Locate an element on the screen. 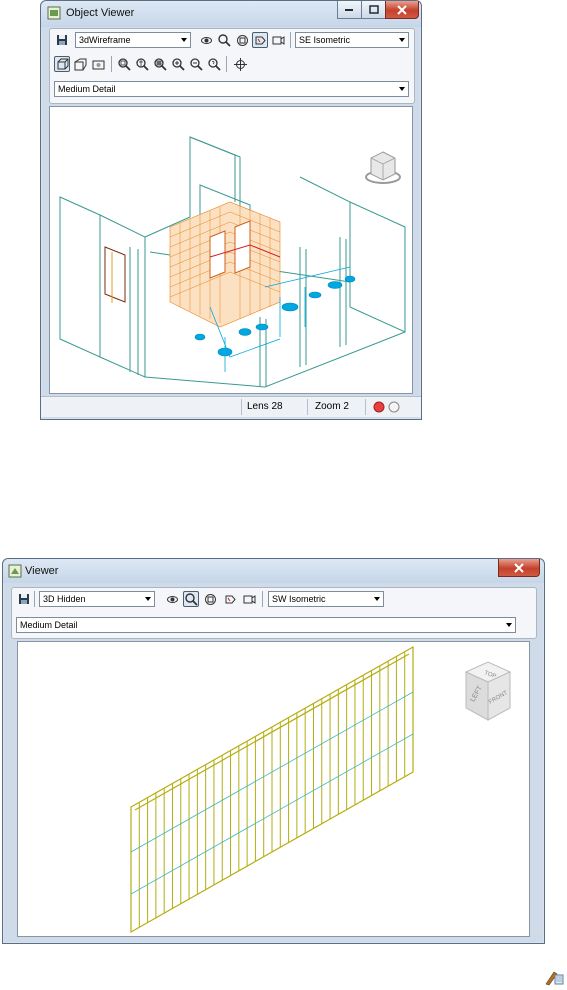  view-direction-value: SE Isometric is located at coordinates (325, 40).